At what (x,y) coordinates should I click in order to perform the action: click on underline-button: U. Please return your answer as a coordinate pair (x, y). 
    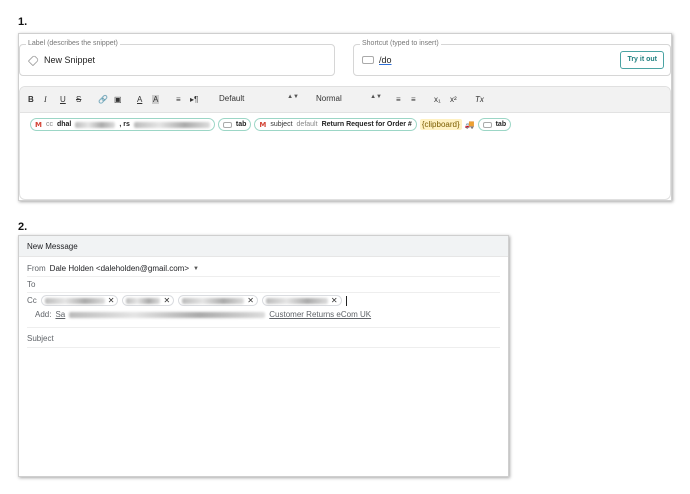
    Looking at the image, I should click on (63, 99).